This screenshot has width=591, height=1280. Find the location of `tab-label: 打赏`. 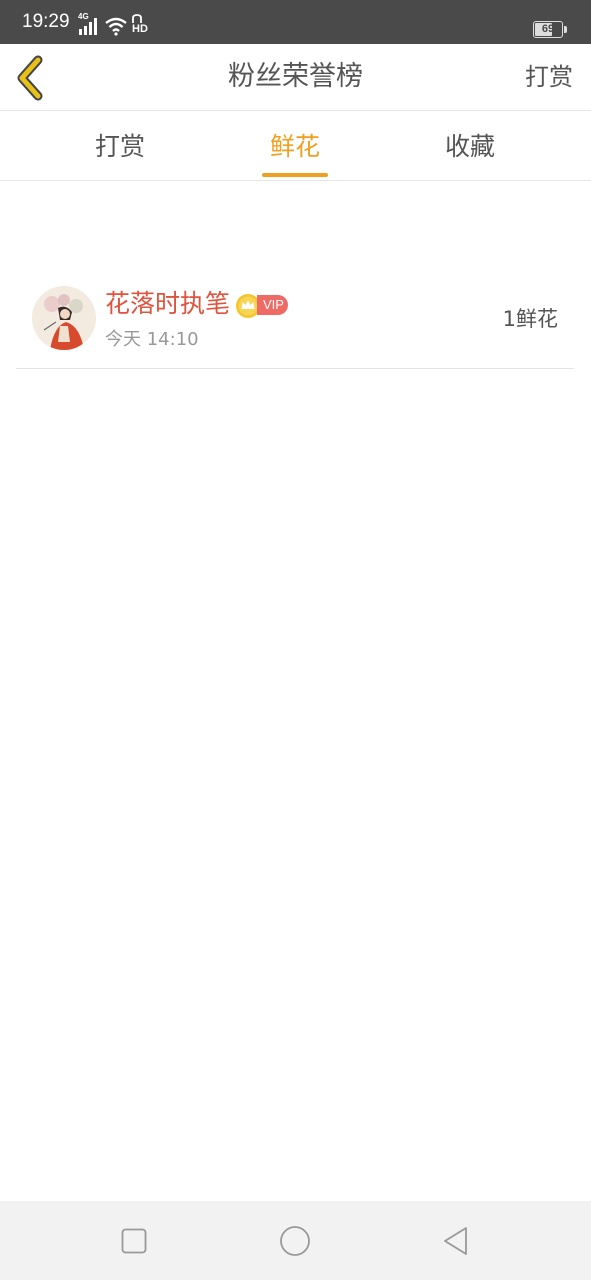

tab-label: 打赏 is located at coordinates (119, 146).